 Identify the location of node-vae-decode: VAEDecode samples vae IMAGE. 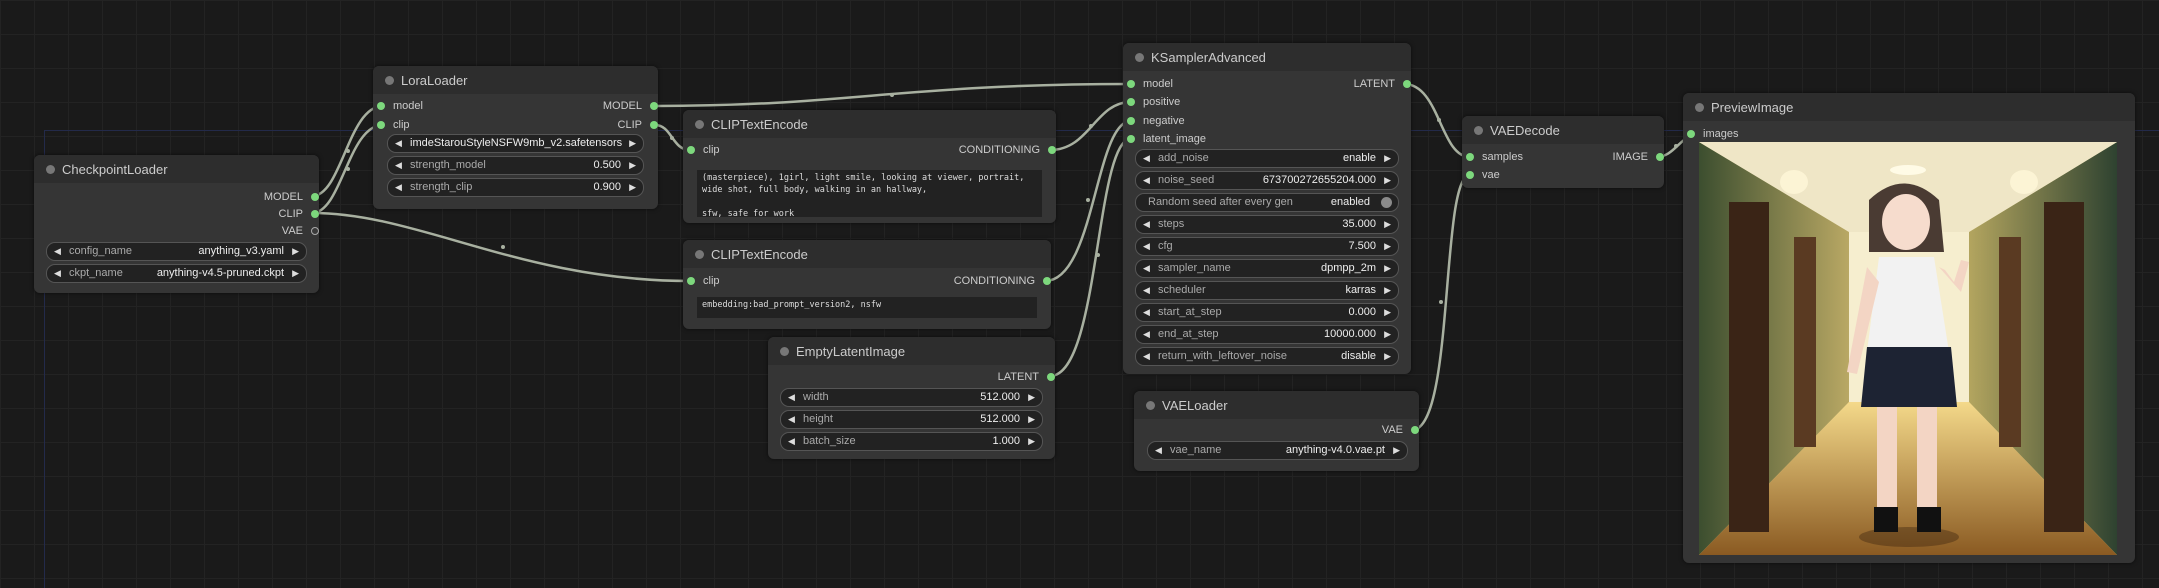
(1563, 152).